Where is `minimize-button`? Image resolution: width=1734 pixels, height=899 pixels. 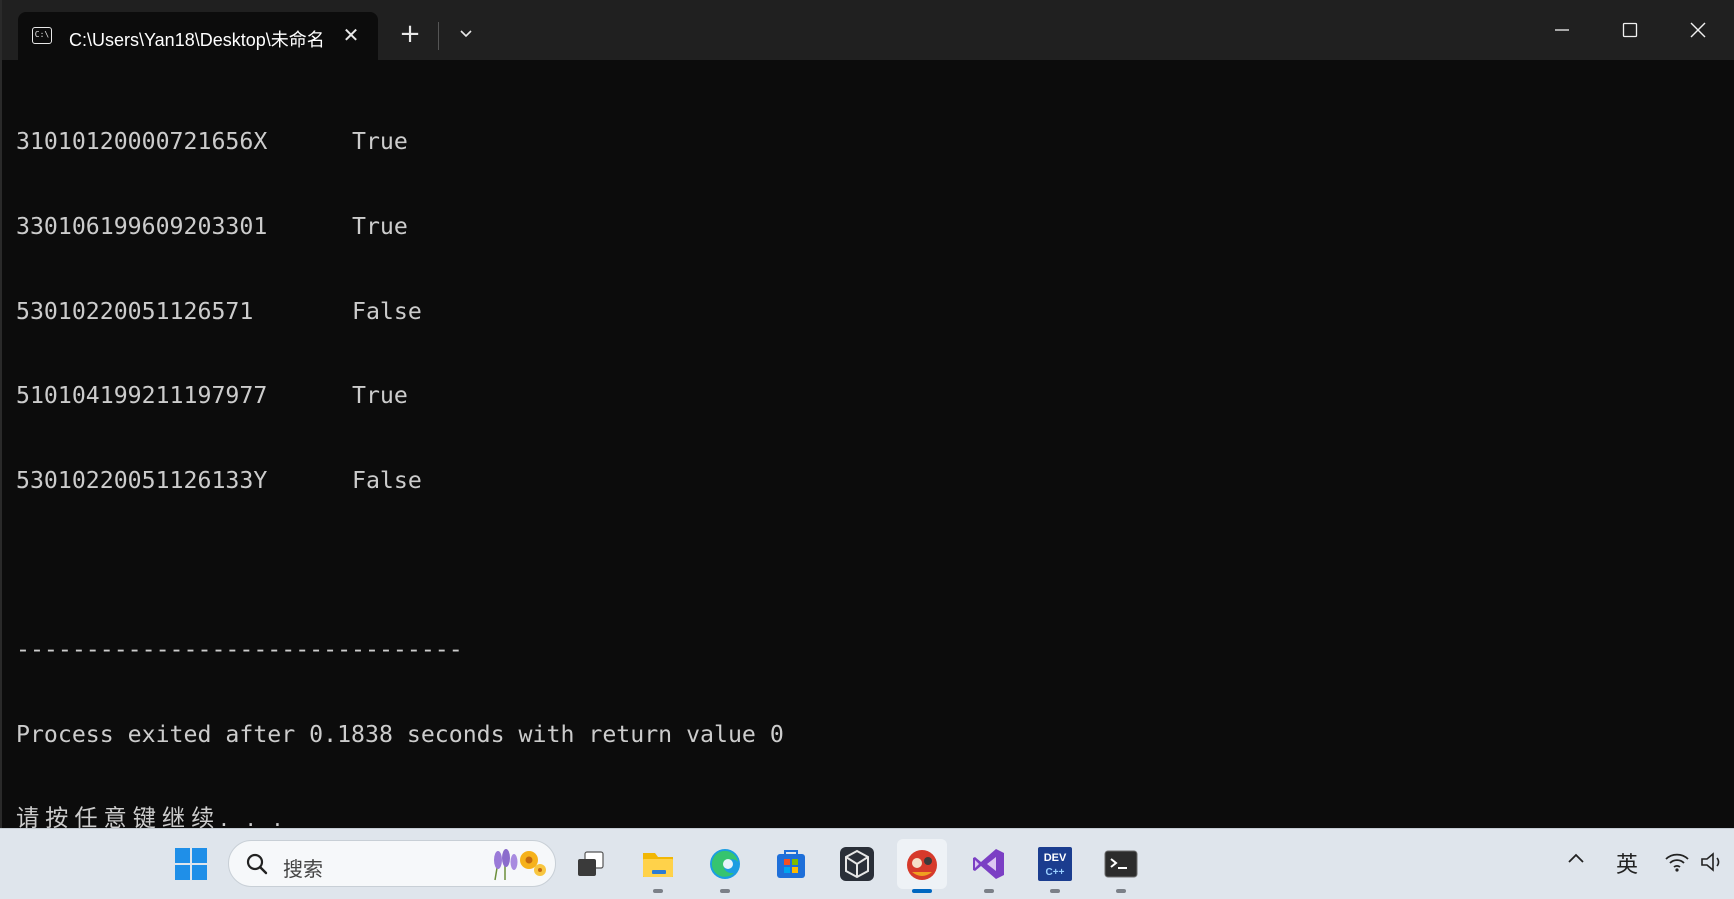
minimize-button is located at coordinates (1562, 30).